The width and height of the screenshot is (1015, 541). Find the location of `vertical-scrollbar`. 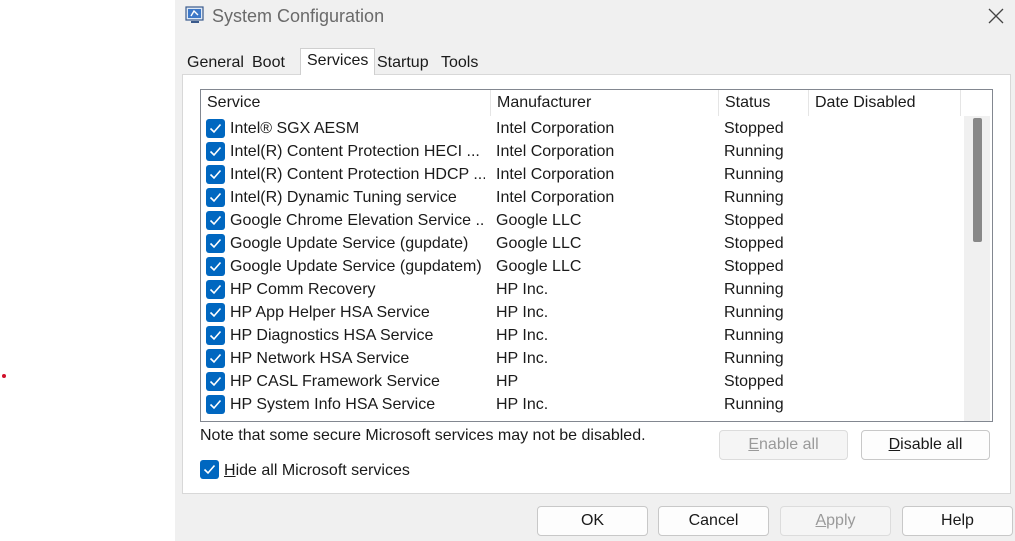

vertical-scrollbar is located at coordinates (977, 268).